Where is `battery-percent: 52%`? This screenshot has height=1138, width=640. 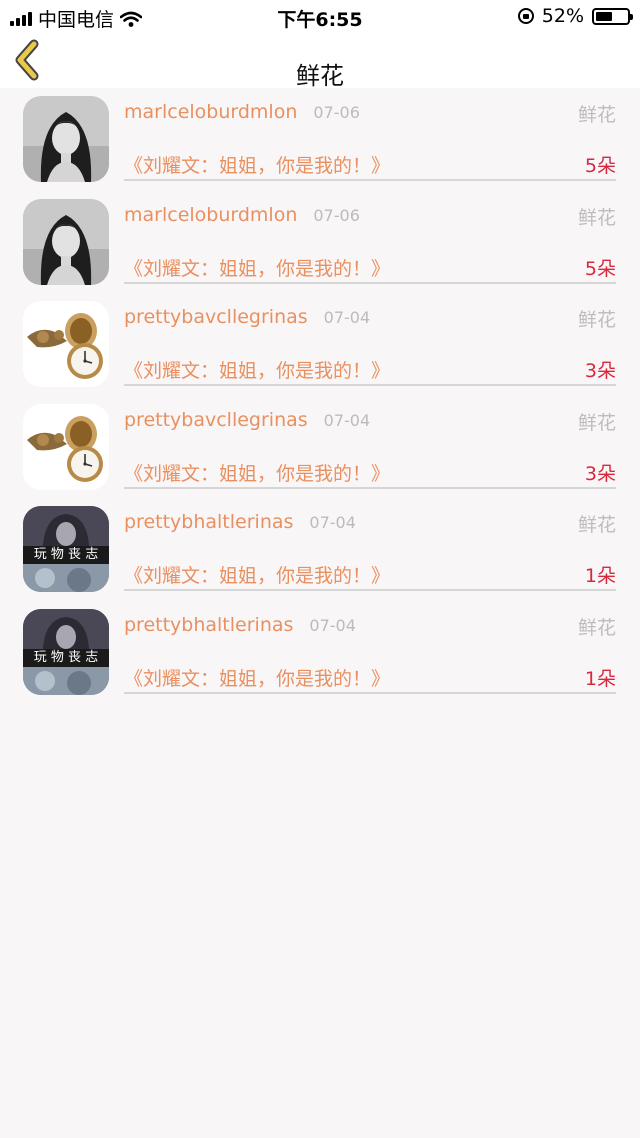 battery-percent: 52% is located at coordinates (562, 16).